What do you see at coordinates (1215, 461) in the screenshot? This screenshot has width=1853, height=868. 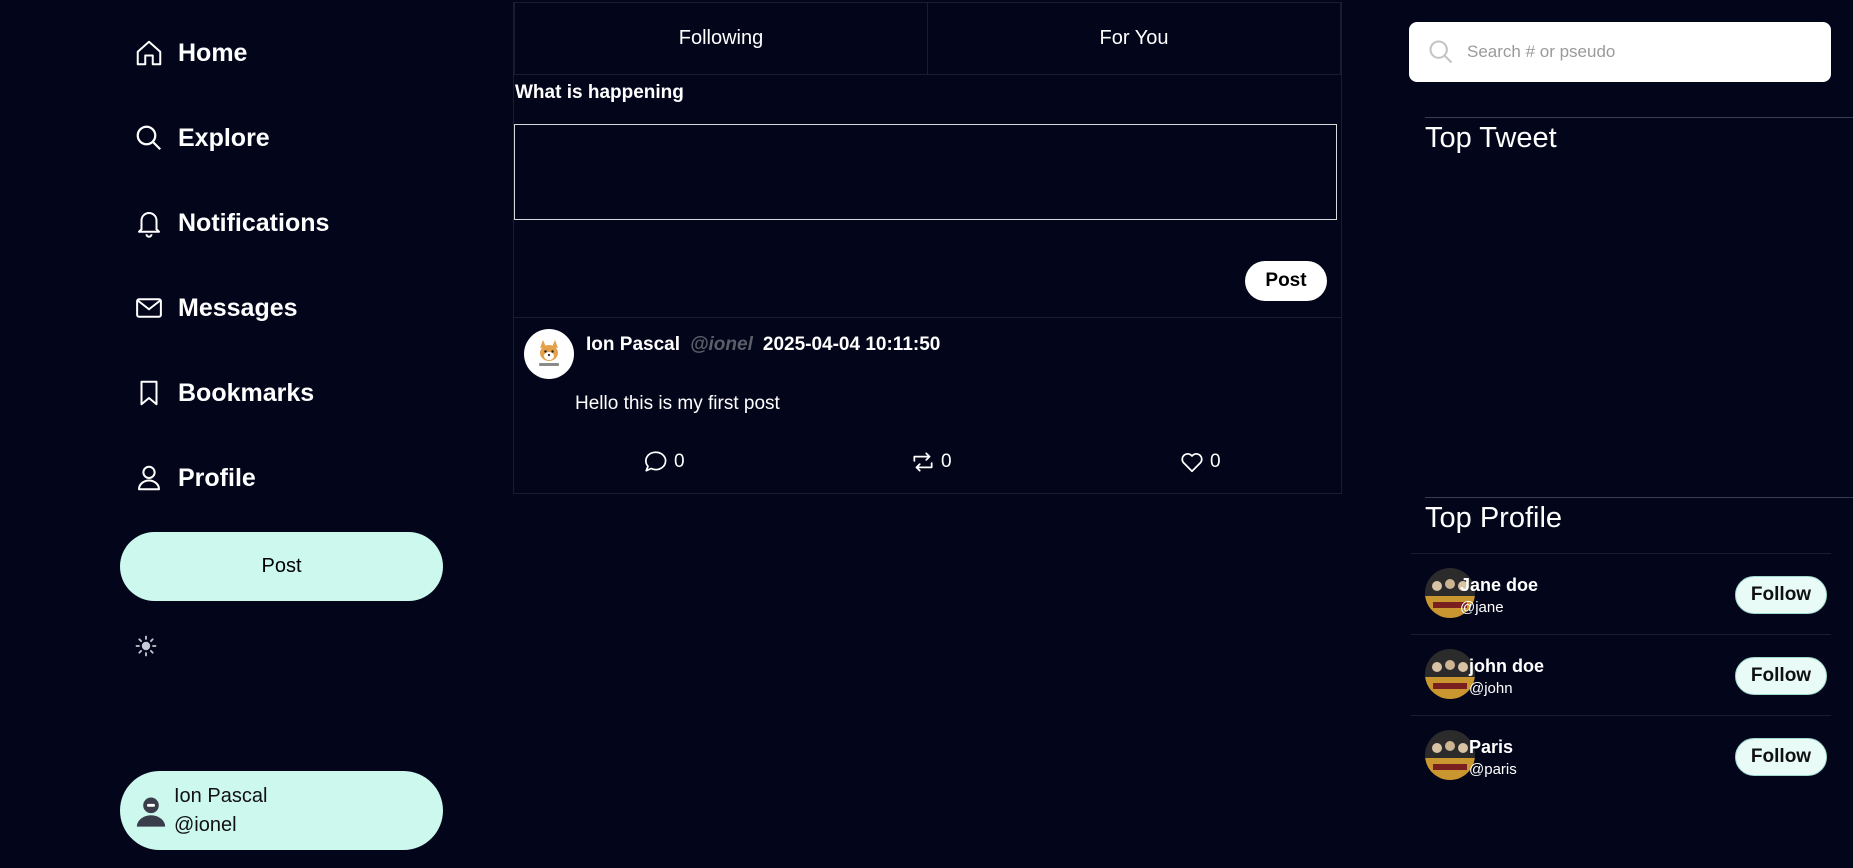 I see `like-count: 0` at bounding box center [1215, 461].